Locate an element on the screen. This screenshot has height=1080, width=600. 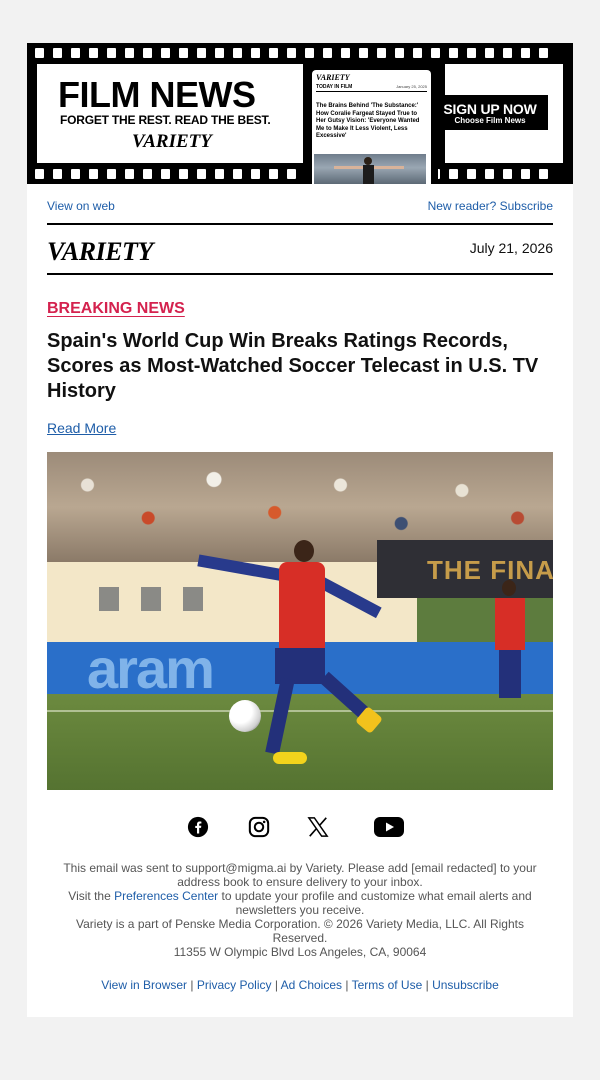
subscribe-link: New reader? Subscribe is located at coordinates (490, 206).